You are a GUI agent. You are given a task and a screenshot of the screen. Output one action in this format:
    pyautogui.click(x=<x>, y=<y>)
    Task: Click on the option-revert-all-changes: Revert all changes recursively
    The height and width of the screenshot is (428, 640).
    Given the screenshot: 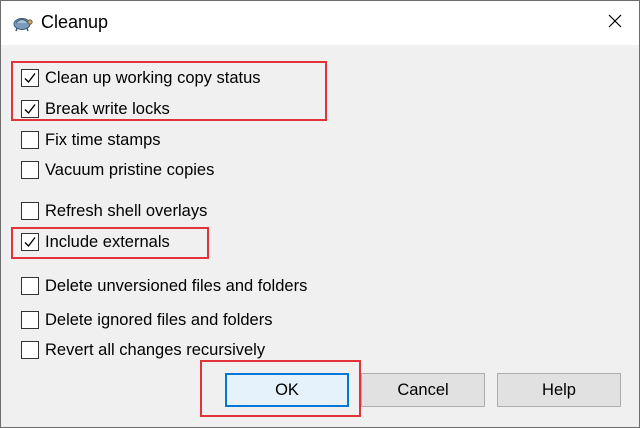 What is the action you would take?
    pyautogui.click(x=143, y=350)
    